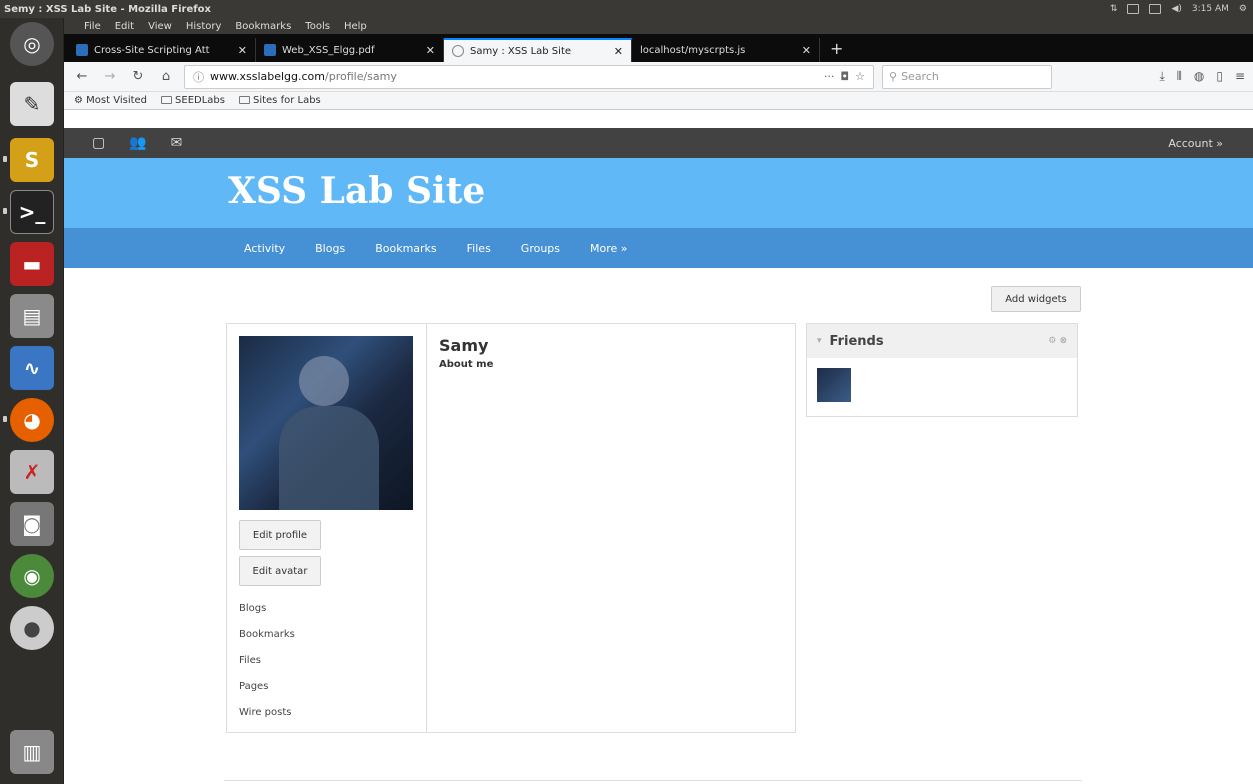 This screenshot has width=1253, height=784. Describe the element at coordinates (98, 143) in the screenshot. I see `elgg-logo-icon: ▢` at that location.